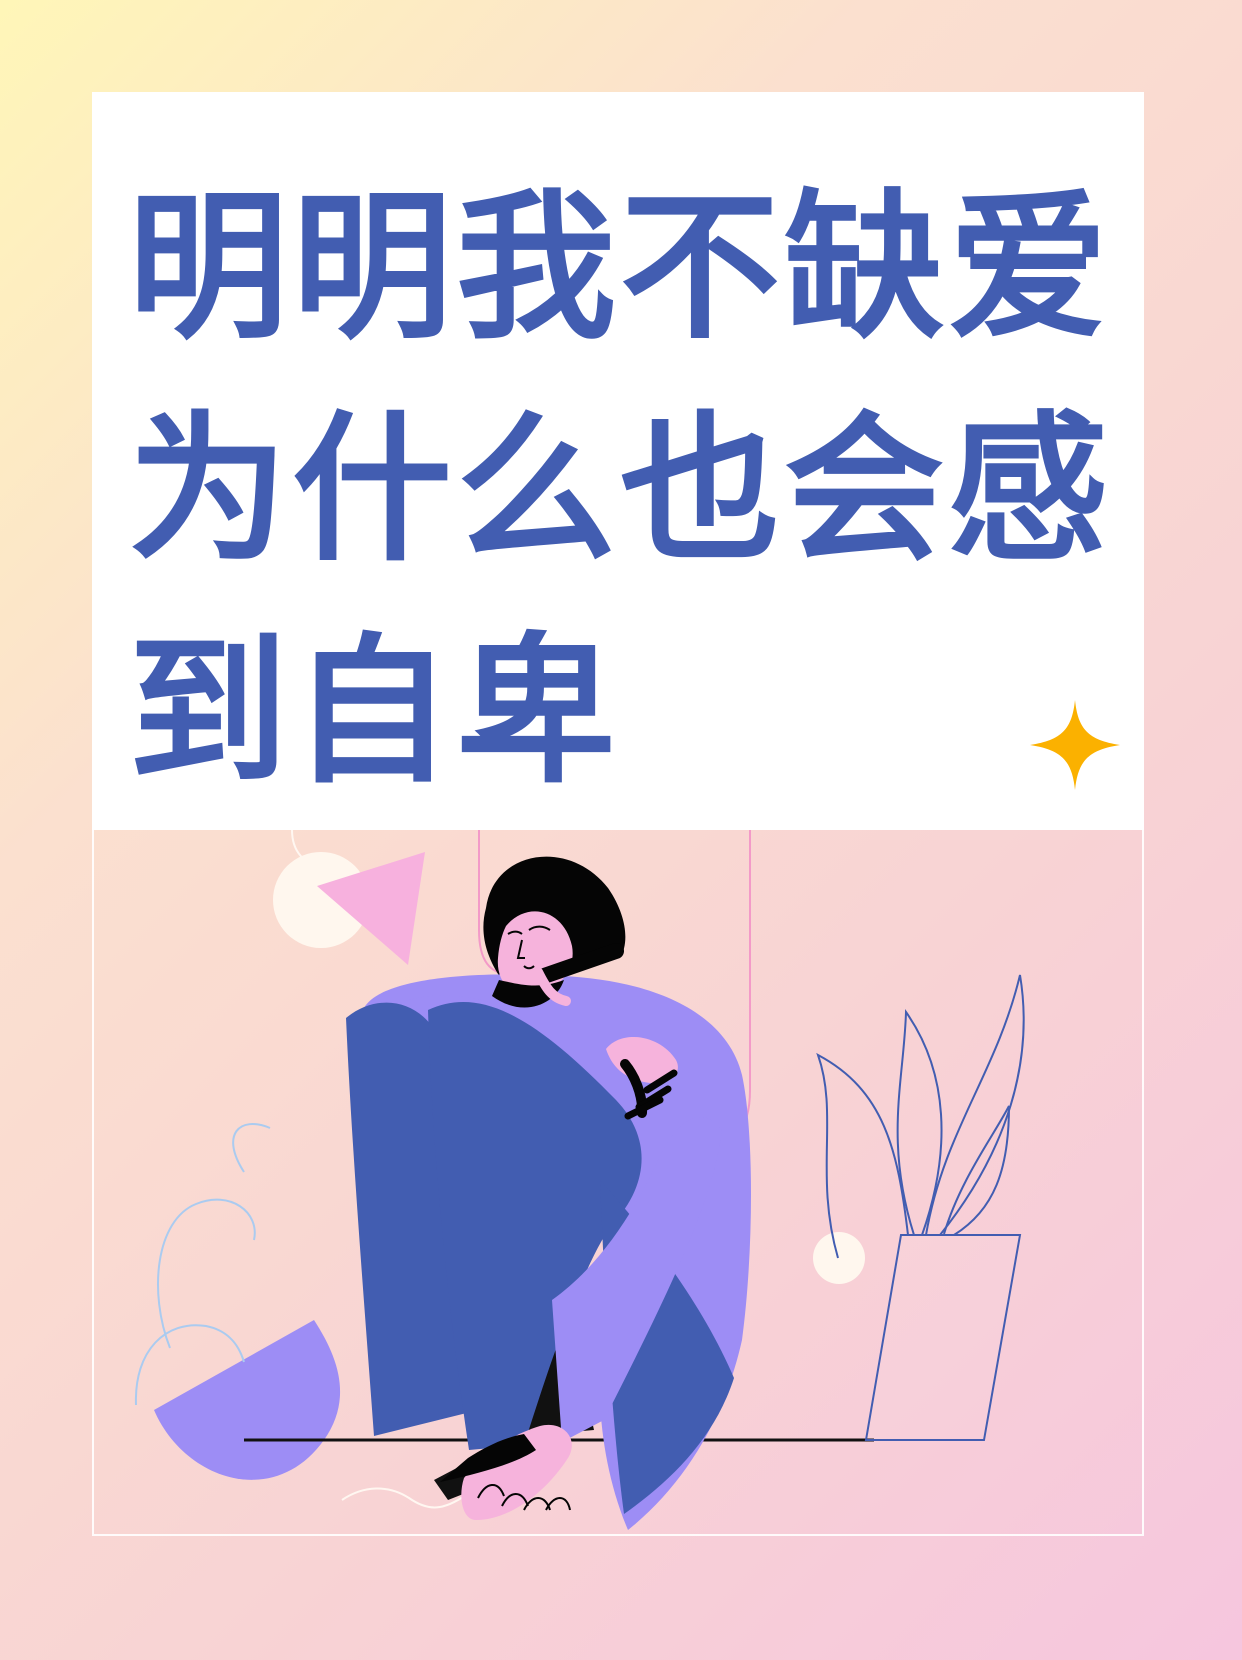 This screenshot has height=1660, width=1242. I want to click on title-line-1: 明明我不缺爱, so click(620, 267).